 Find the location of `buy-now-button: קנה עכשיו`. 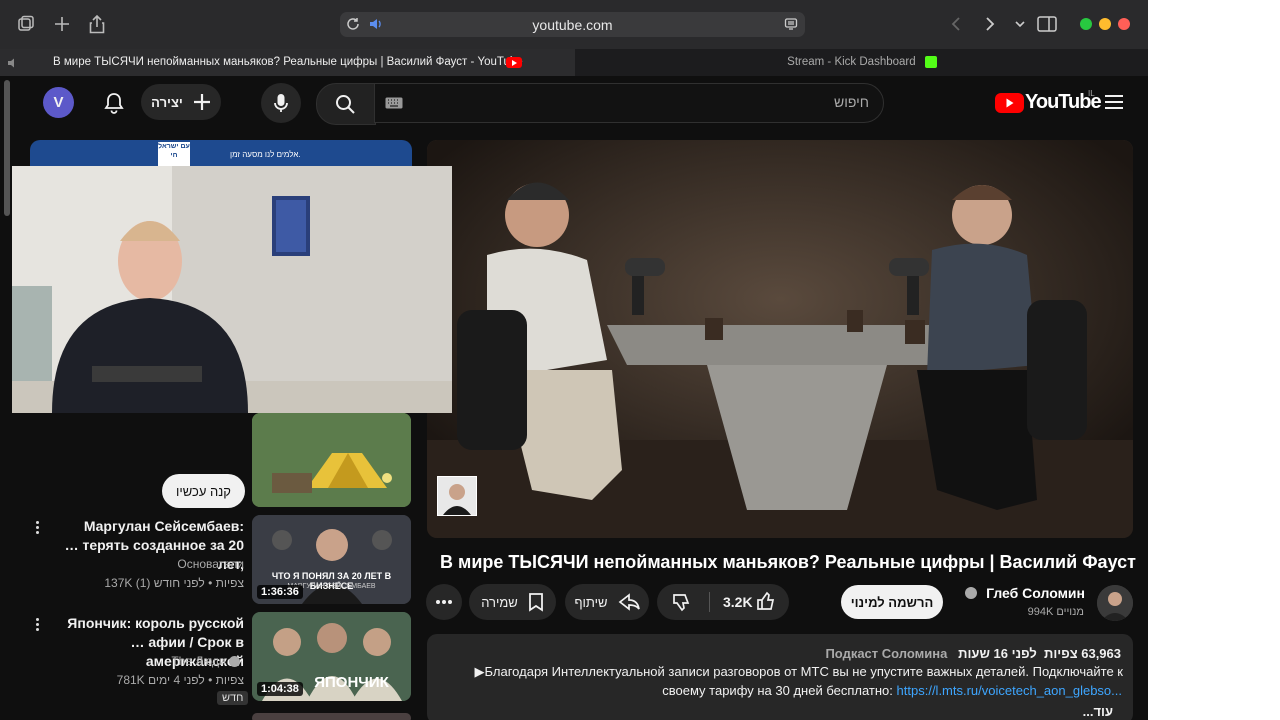

buy-now-button: קנה עכשיו is located at coordinates (203, 491).